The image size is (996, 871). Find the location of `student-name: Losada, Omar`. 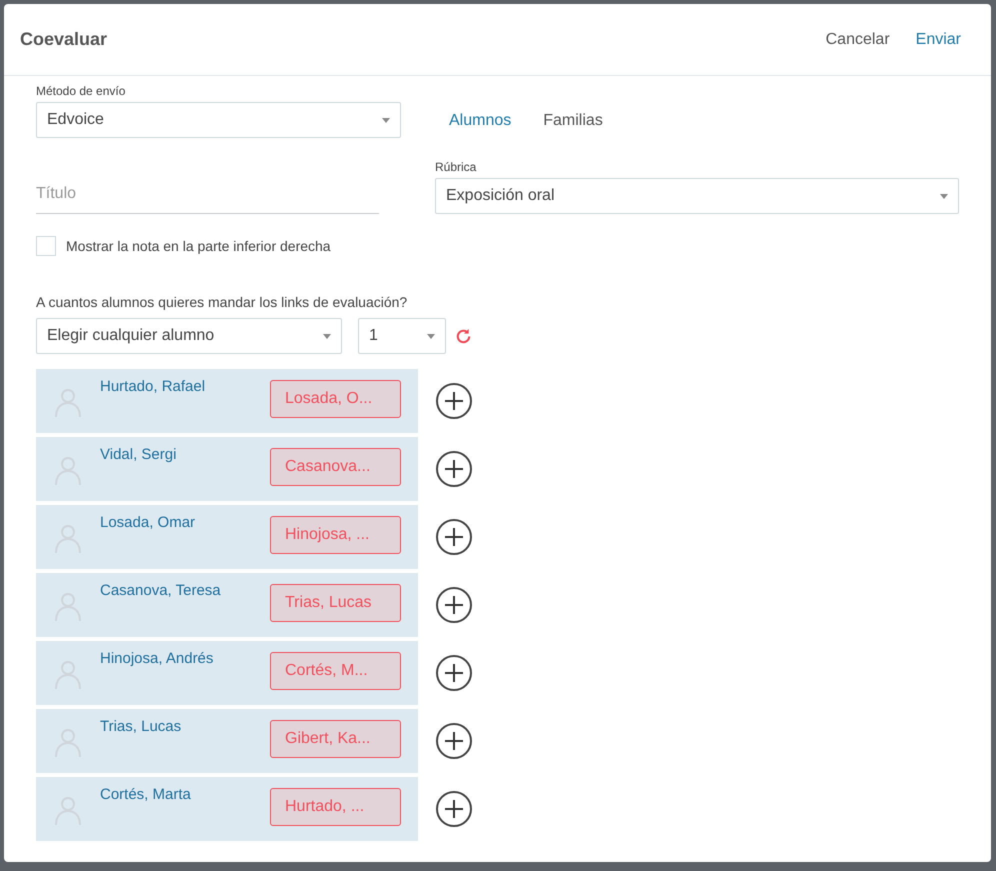

student-name: Losada, Omar is located at coordinates (148, 522).